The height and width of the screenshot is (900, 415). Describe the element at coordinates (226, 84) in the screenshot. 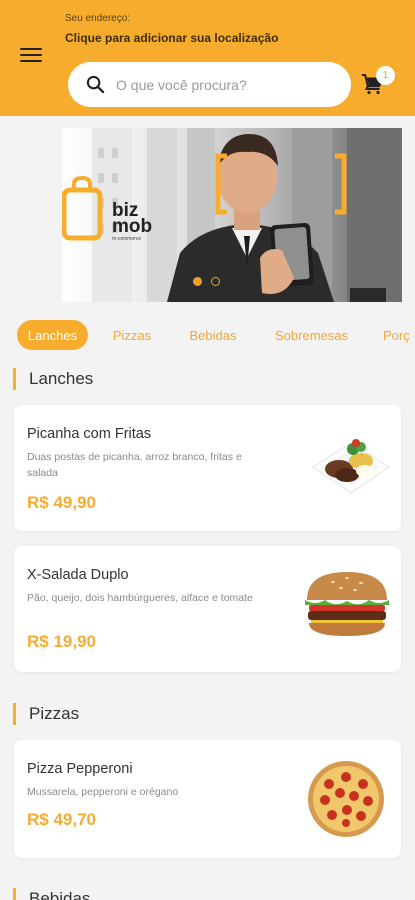

I see `search-input` at that location.